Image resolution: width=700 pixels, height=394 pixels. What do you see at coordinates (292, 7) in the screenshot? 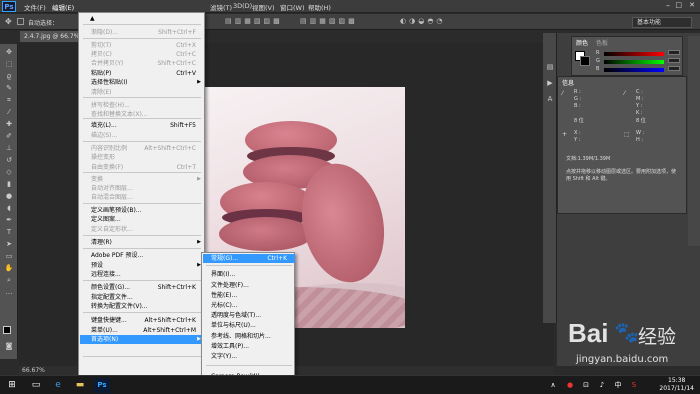
I see `menu-window: 窗口(W)` at bounding box center [292, 7].